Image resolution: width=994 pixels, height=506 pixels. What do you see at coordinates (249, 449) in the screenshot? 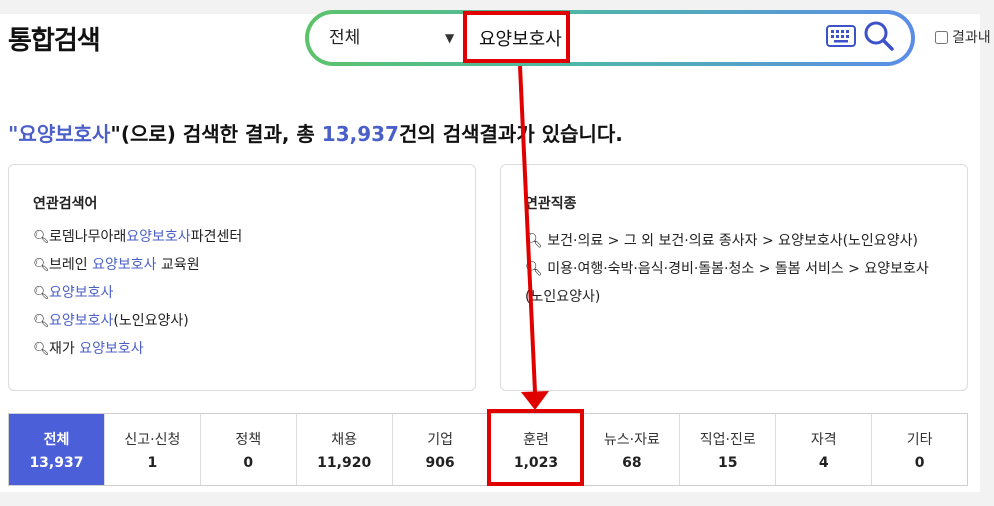
I see `tab-policy: 정책 0` at bounding box center [249, 449].